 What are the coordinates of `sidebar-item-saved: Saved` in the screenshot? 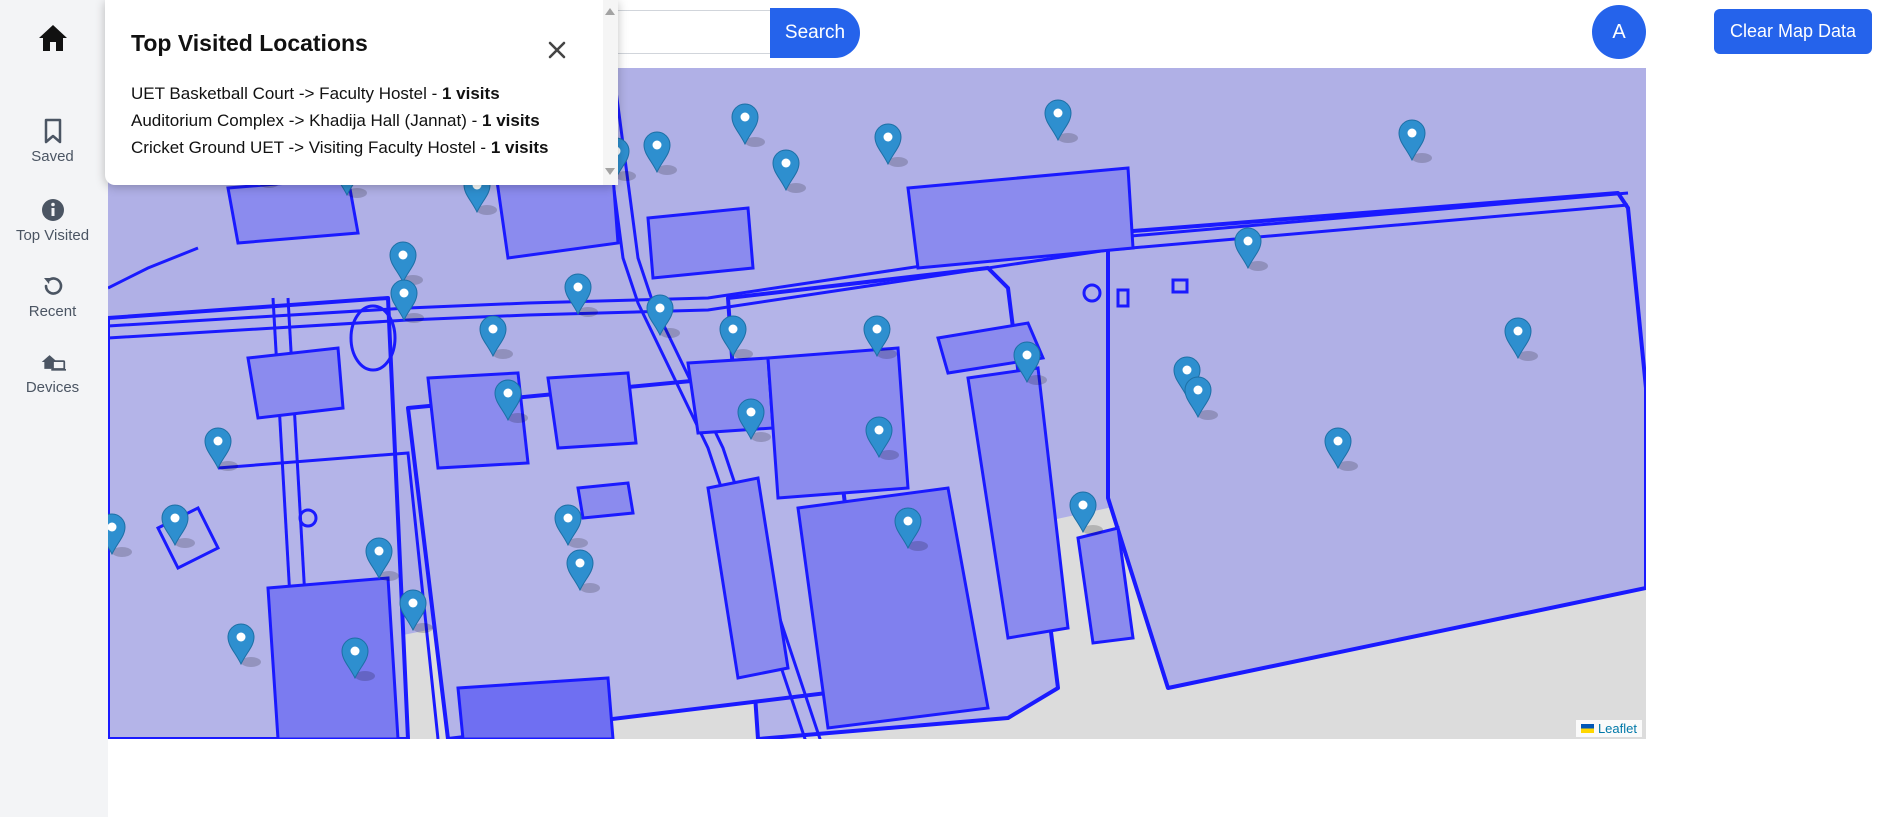 It's located at (52, 141).